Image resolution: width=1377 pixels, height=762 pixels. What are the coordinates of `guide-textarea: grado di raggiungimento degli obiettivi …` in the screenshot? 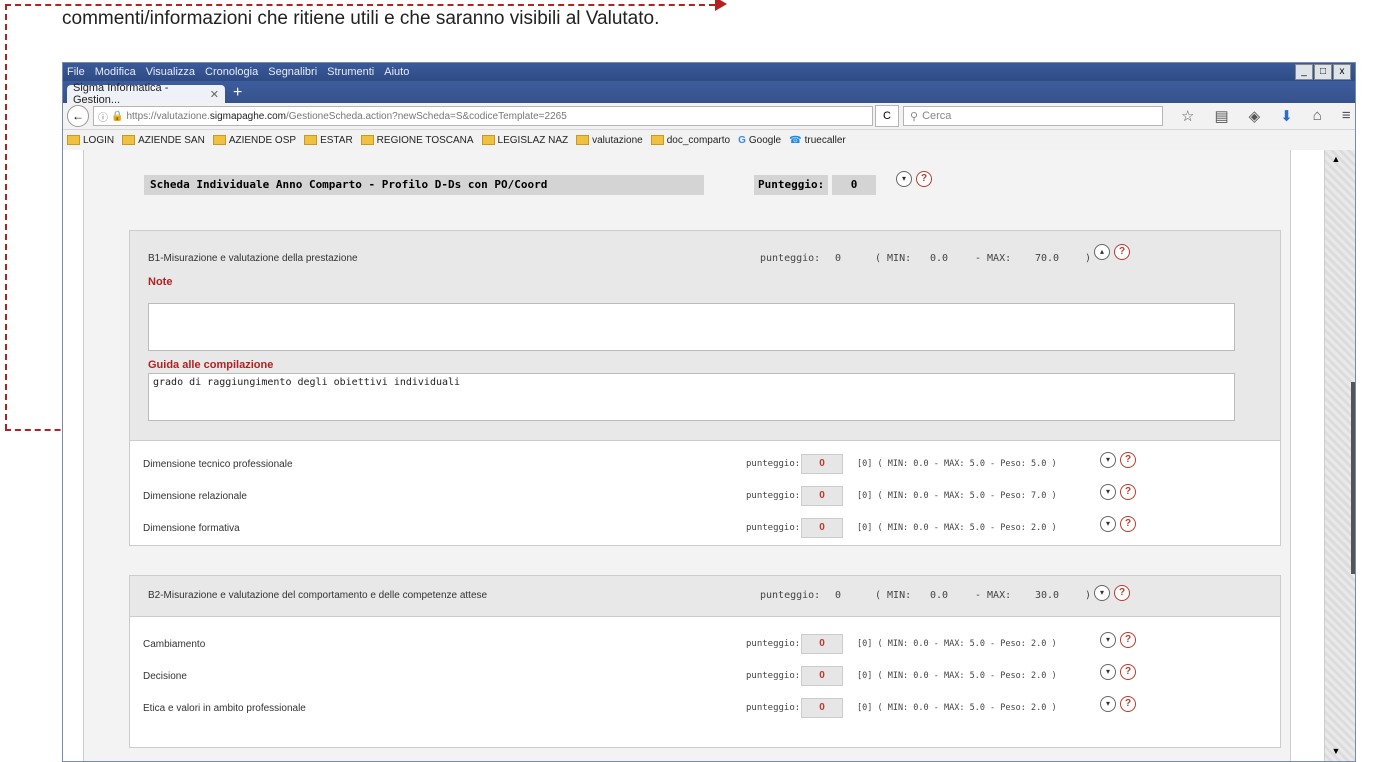 It's located at (691, 397).